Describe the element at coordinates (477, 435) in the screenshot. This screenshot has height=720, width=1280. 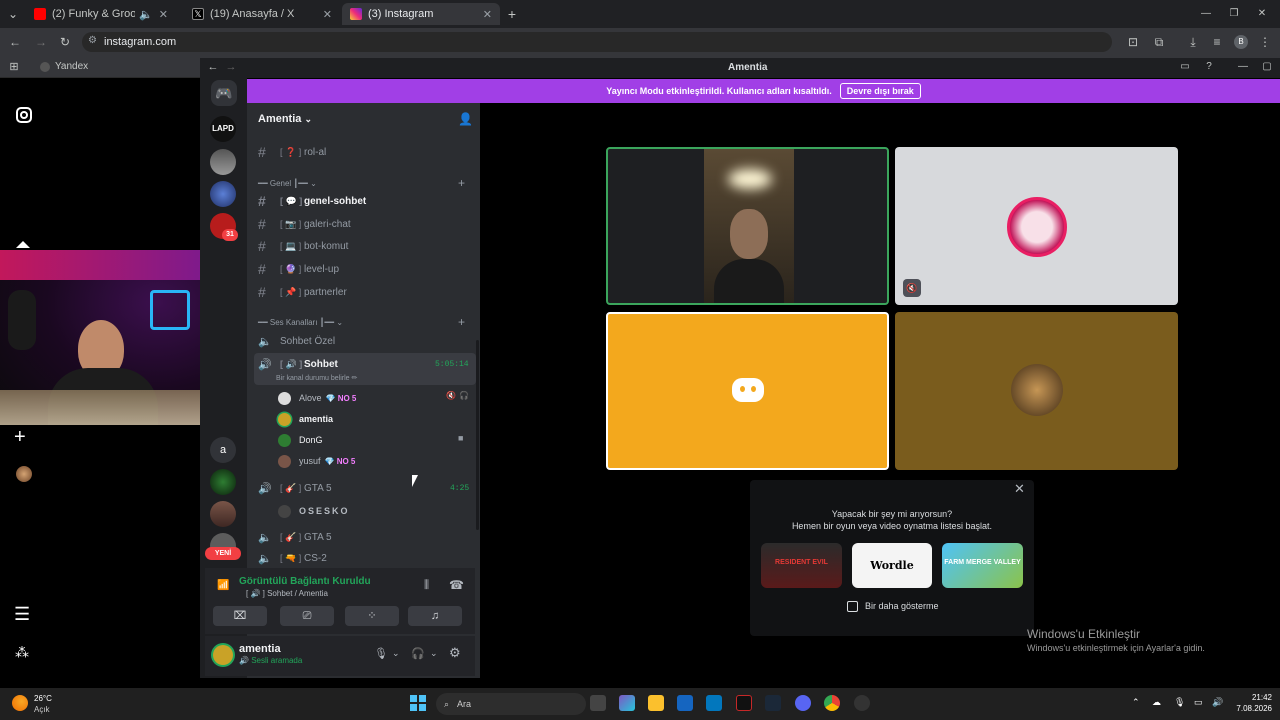
I see `scrollbar` at that location.